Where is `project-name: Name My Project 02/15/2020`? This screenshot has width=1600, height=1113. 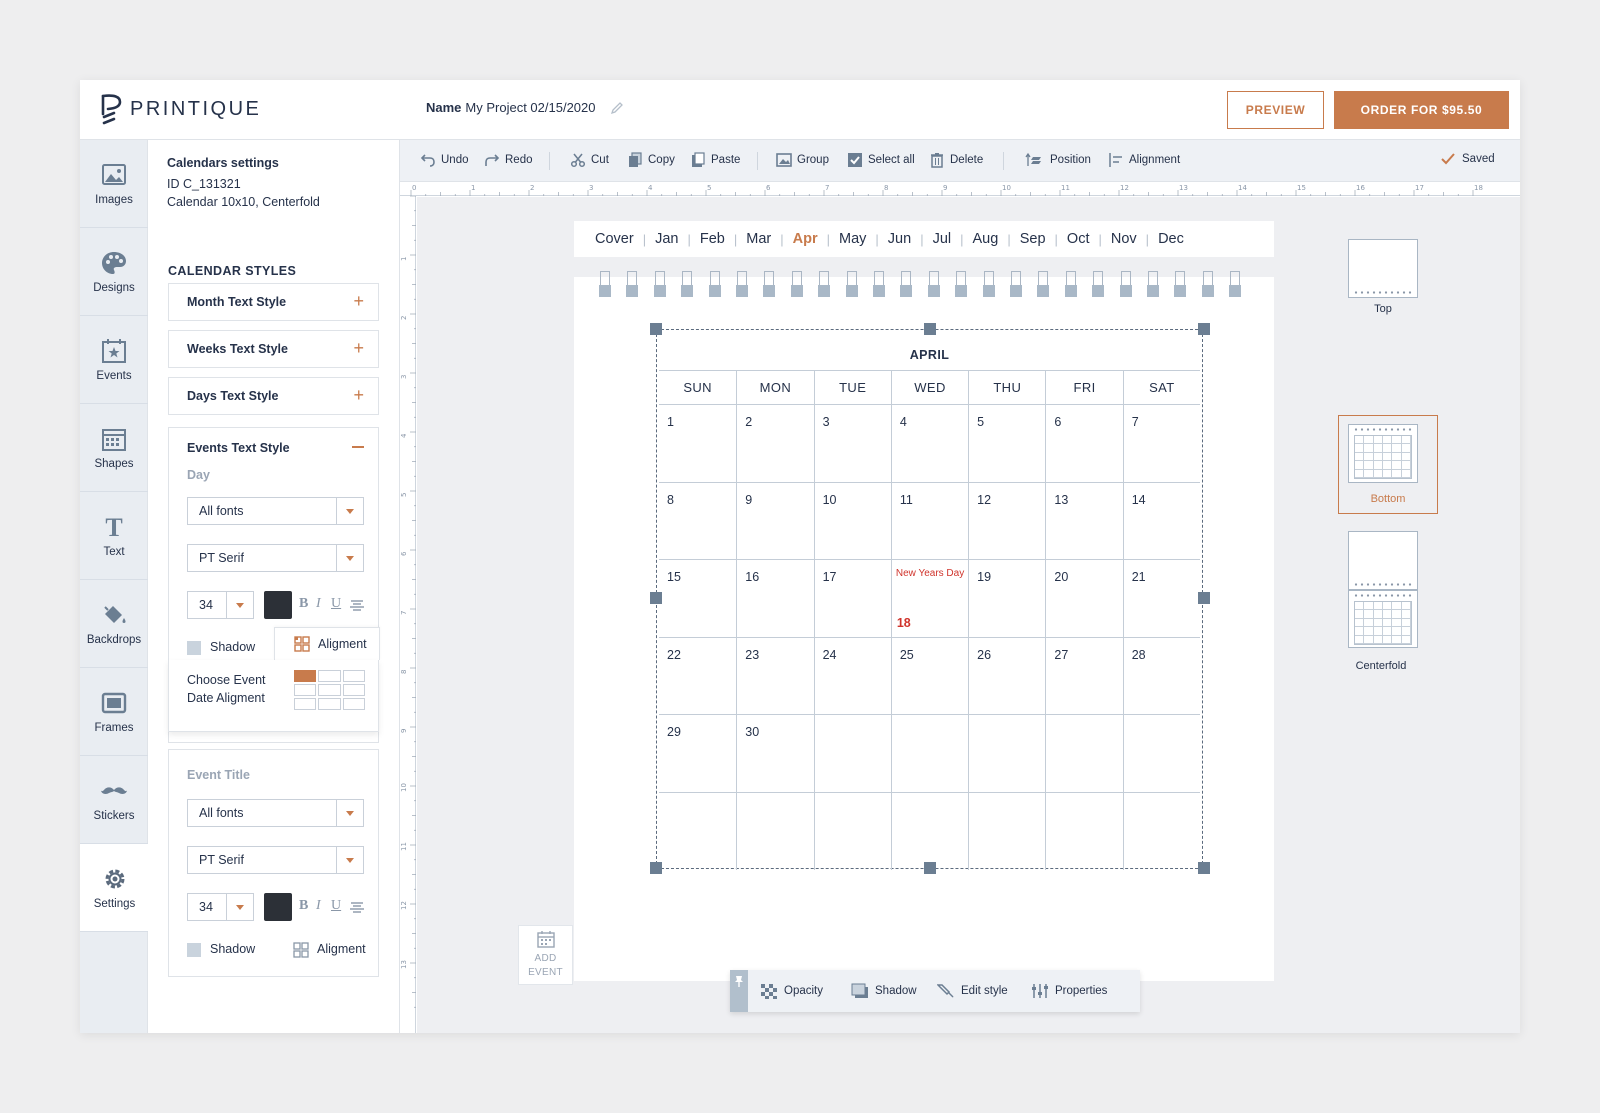
project-name: Name My Project 02/15/2020 is located at coordinates (525, 107).